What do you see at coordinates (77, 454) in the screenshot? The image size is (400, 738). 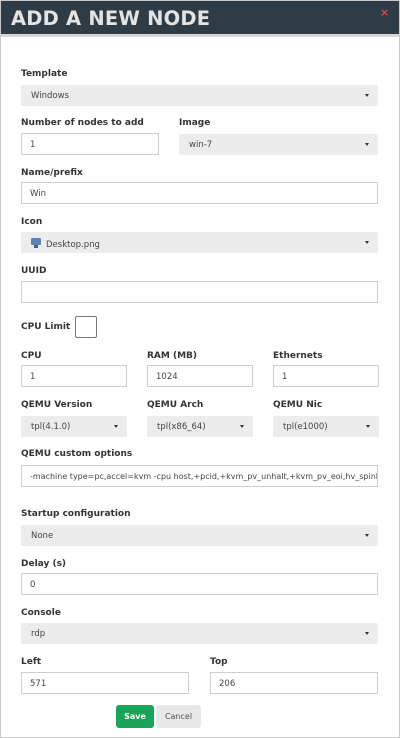 I see `qemu-options-label: QEMU custom options` at bounding box center [77, 454].